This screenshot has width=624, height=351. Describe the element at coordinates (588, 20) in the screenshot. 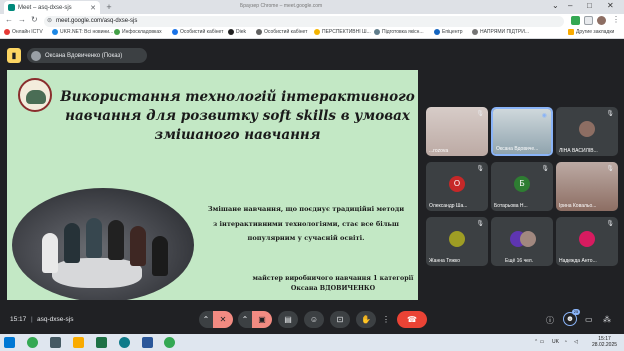

I see `extensions-icon` at that location.